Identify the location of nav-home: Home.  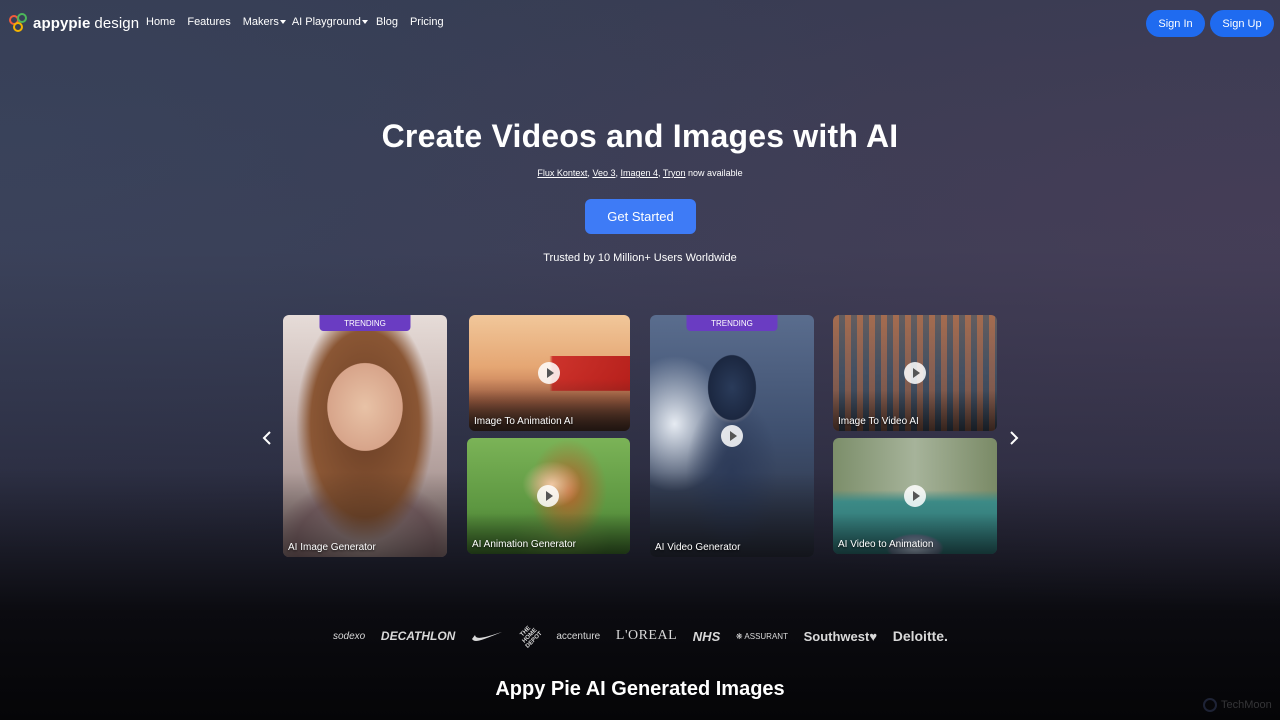
(160, 22).